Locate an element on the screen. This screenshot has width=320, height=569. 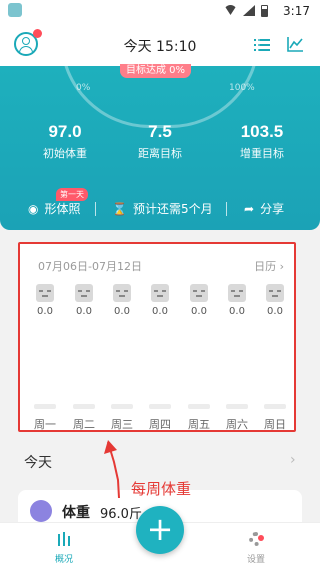
overview-icon is located at coordinates (64, 539).